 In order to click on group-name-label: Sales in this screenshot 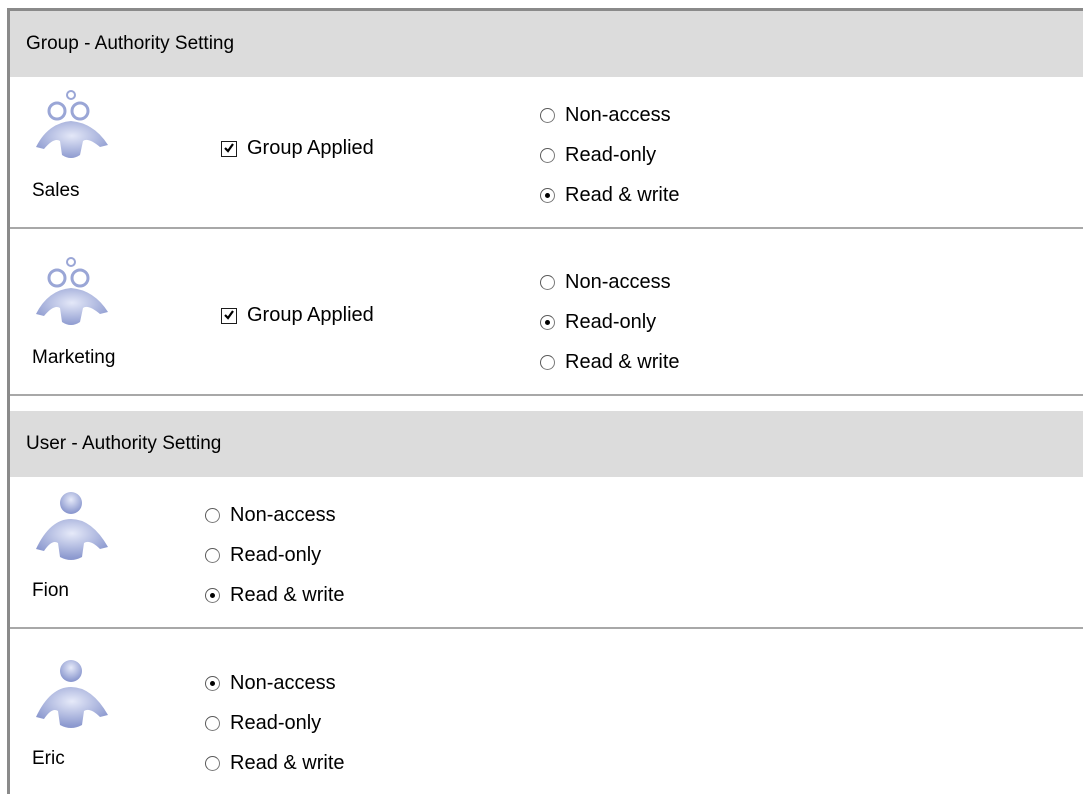, I will do `click(56, 190)`.